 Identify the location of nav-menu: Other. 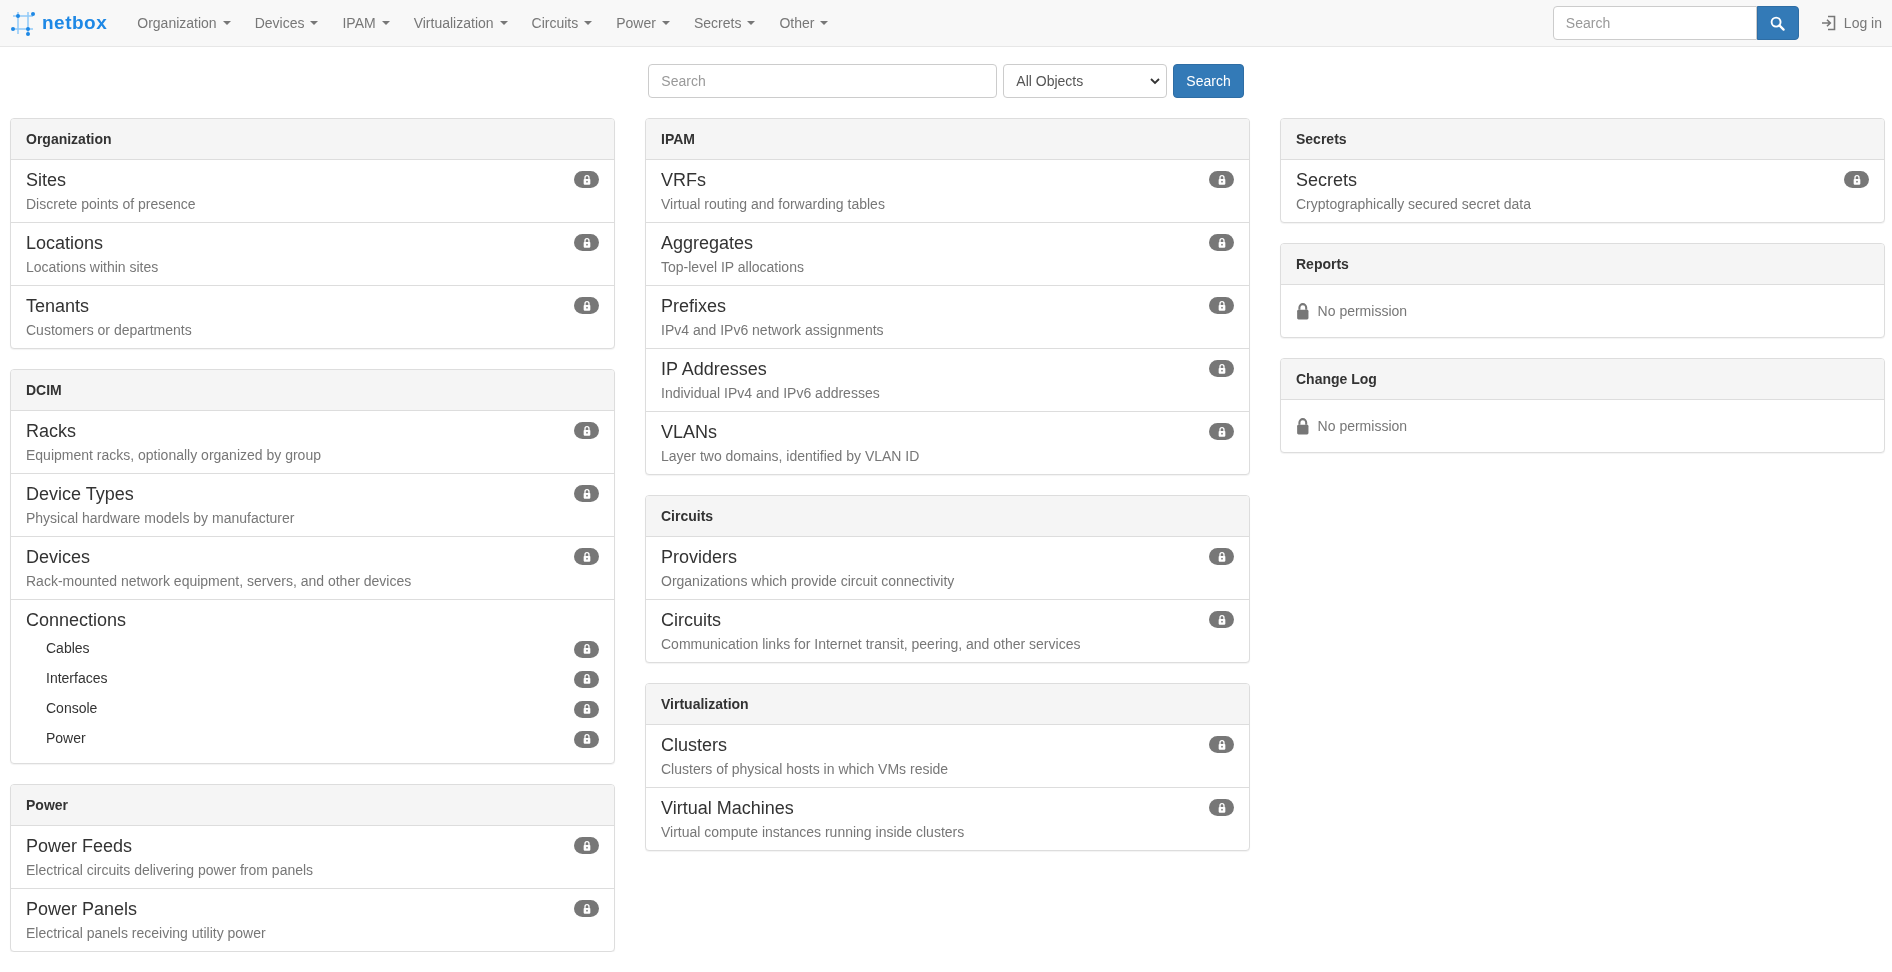
(804, 23).